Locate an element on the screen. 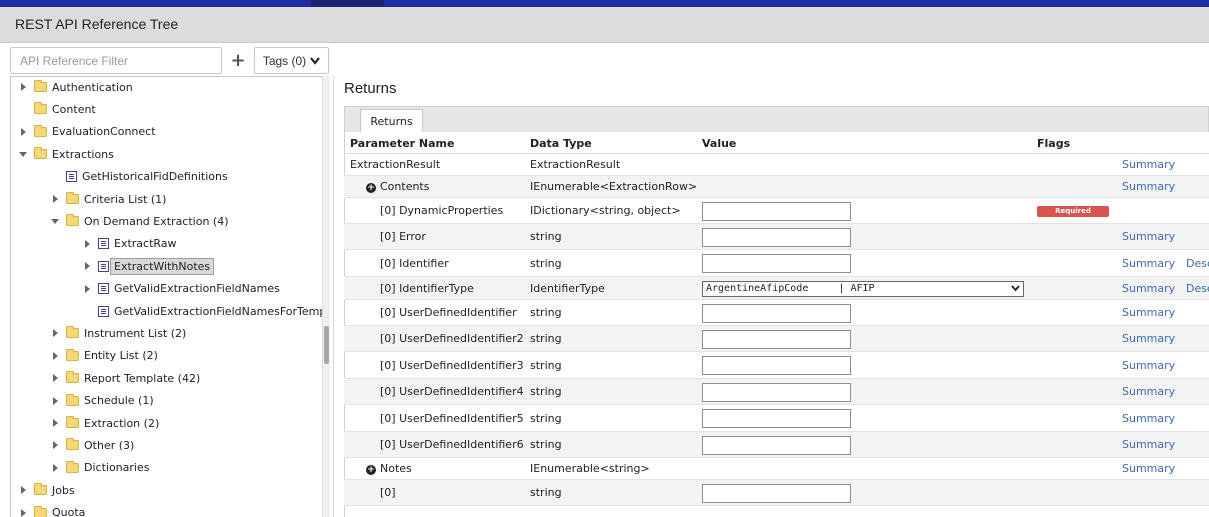  parameter-name: + Contents is located at coordinates (397, 186).